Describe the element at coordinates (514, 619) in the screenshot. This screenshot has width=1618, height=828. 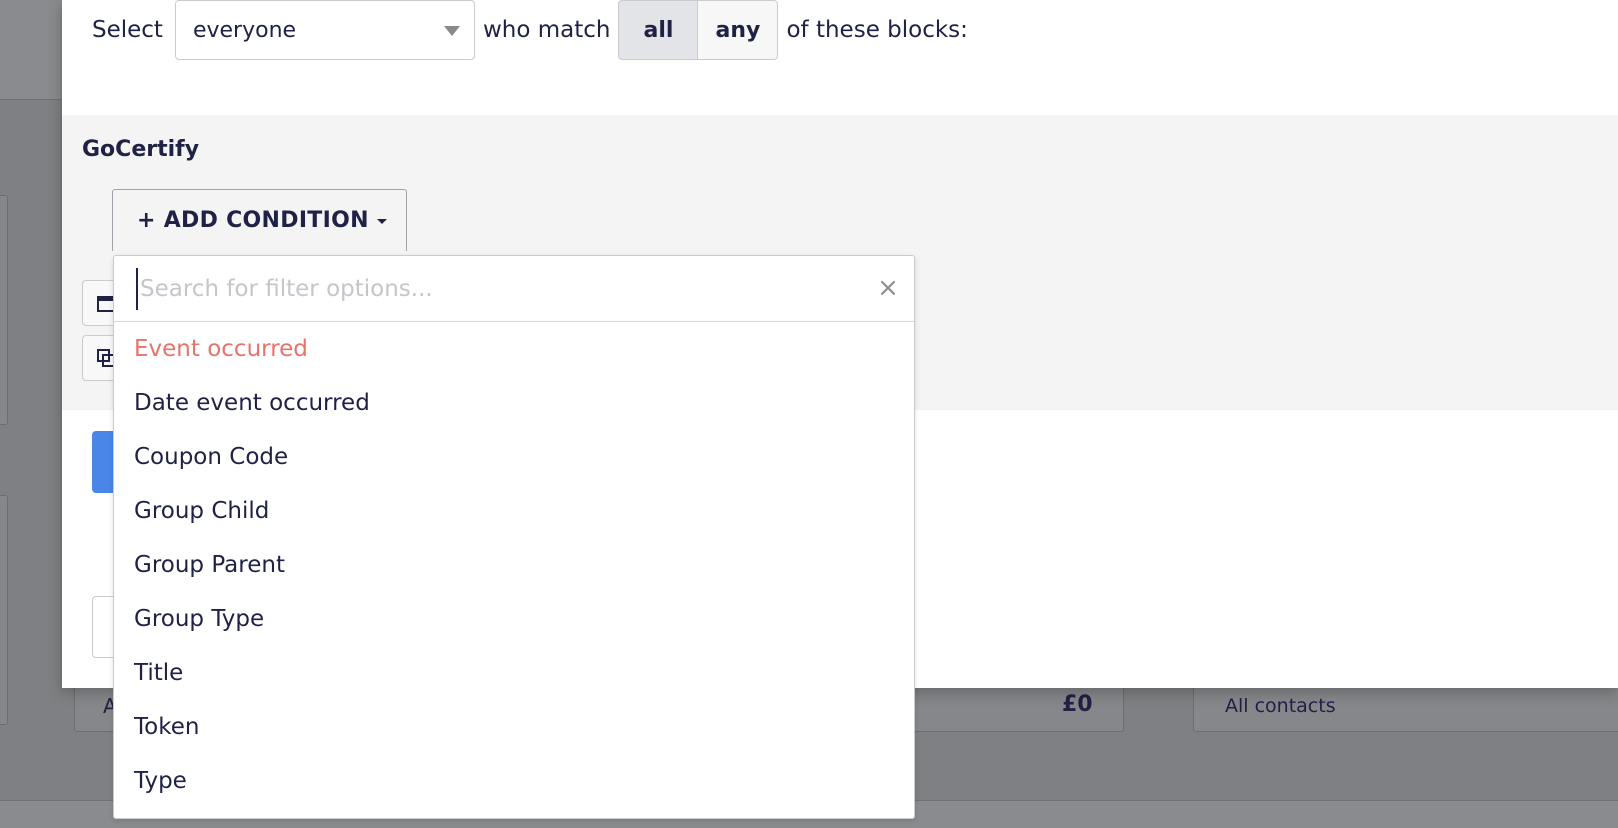
I see `filter-option: Group Type` at that location.